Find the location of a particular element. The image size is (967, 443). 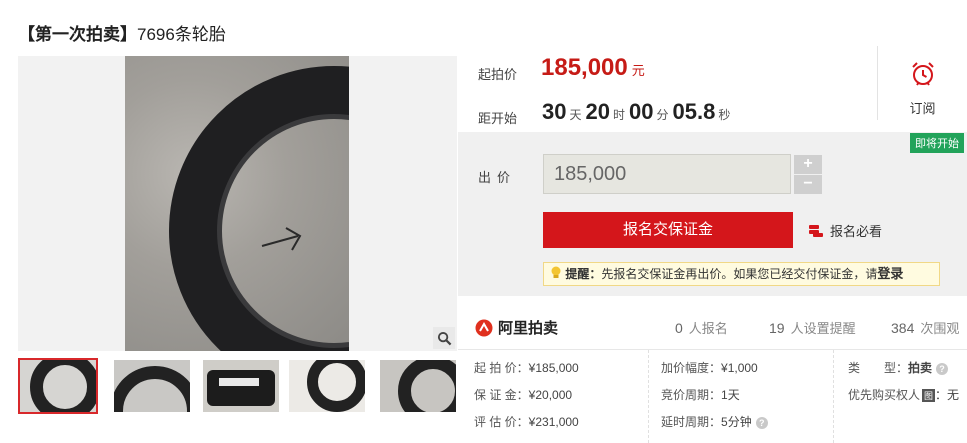

must-read-link: 报名必看 is located at coordinates (845, 230).